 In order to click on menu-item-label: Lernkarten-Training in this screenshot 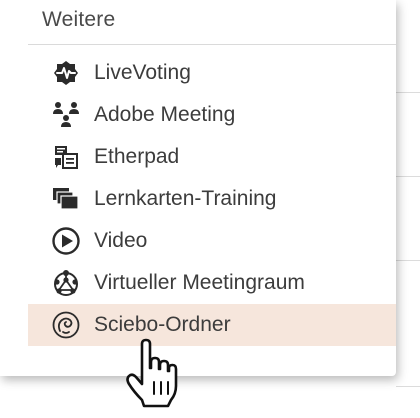, I will do `click(185, 198)`.